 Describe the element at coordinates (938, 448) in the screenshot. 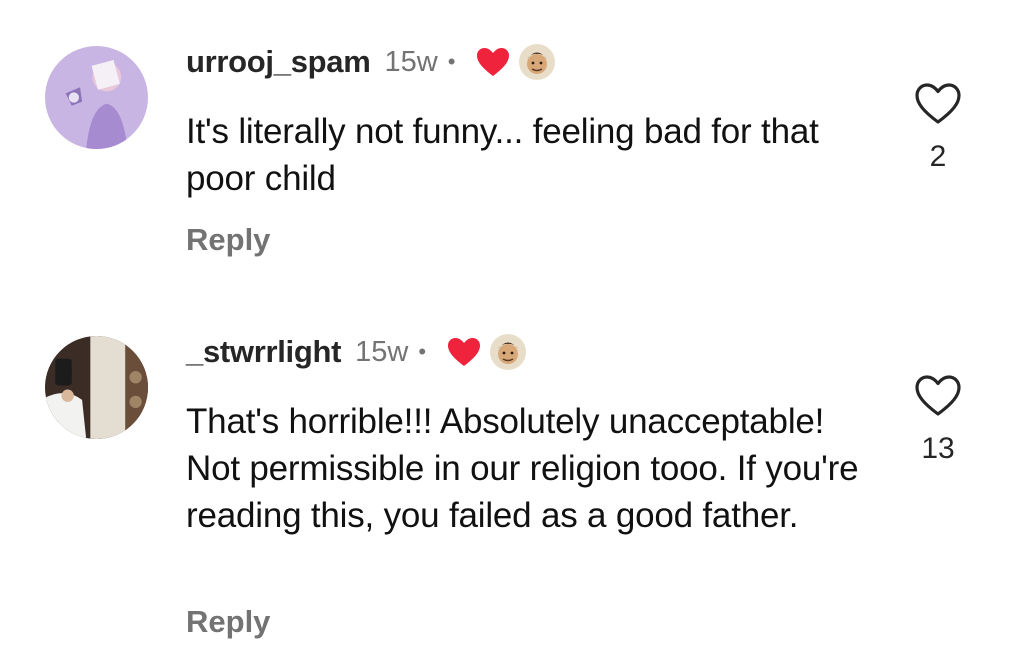

I see `like-count: 13` at that location.